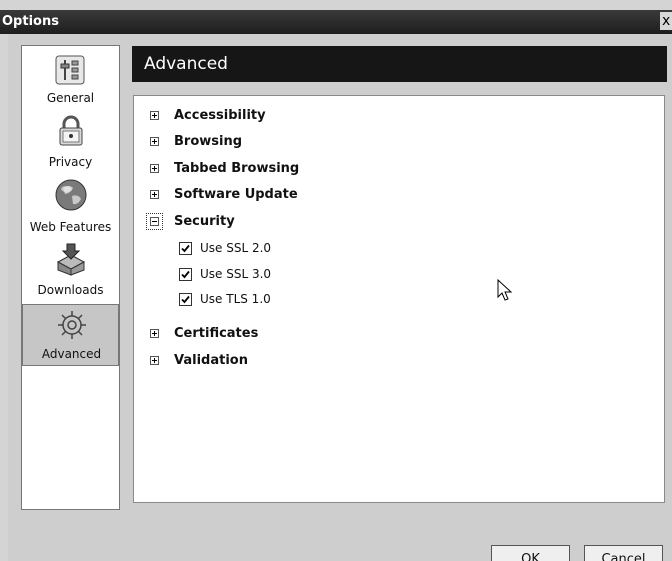 Image resolution: width=672 pixels, height=561 pixels. What do you see at coordinates (236, 194) in the screenshot?
I see `tree-item-label: Software Update` at bounding box center [236, 194].